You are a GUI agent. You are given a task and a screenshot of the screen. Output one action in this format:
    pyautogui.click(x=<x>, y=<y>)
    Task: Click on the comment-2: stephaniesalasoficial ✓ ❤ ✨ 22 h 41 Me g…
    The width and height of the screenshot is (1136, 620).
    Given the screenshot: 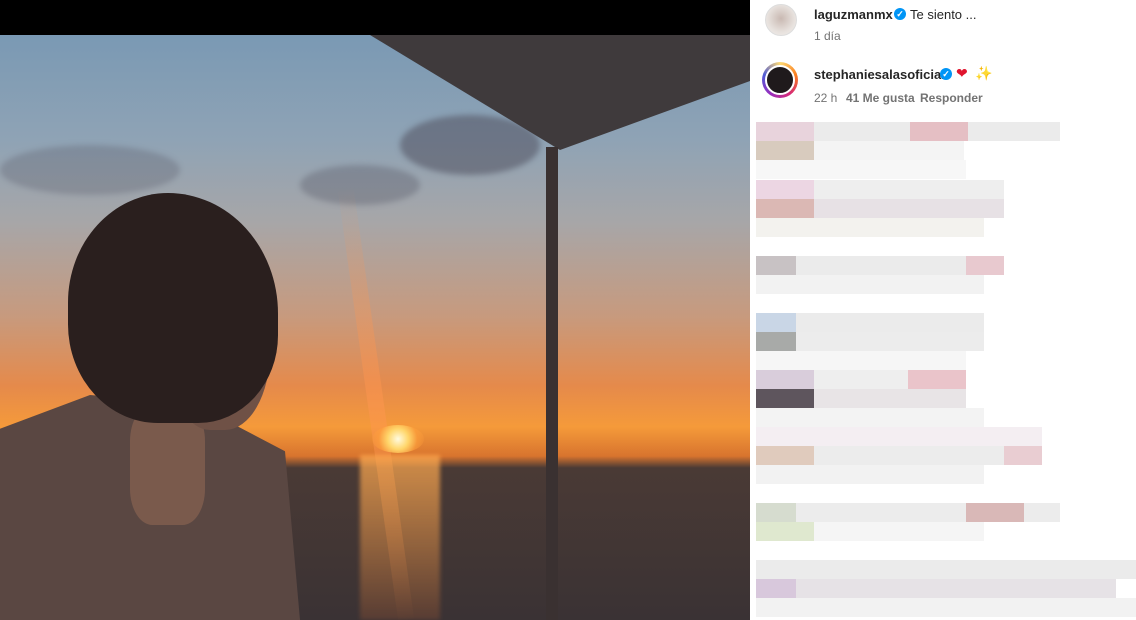 What is the action you would take?
    pyautogui.click(x=943, y=82)
    